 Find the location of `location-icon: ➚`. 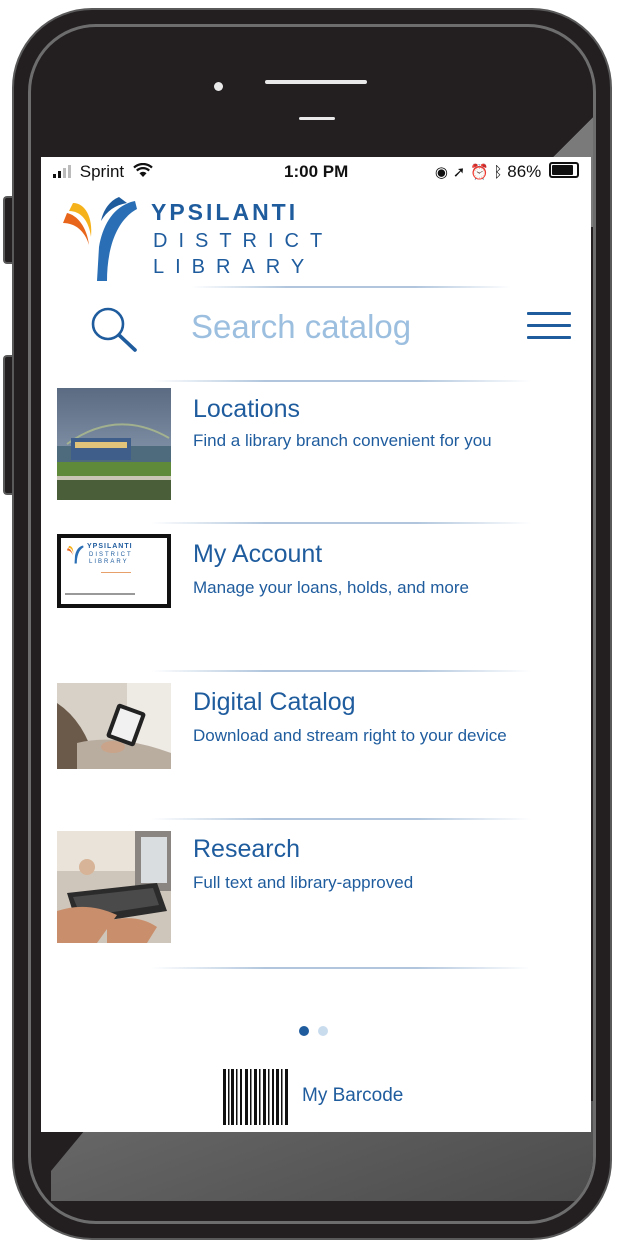

location-icon: ➚ is located at coordinates (459, 172).